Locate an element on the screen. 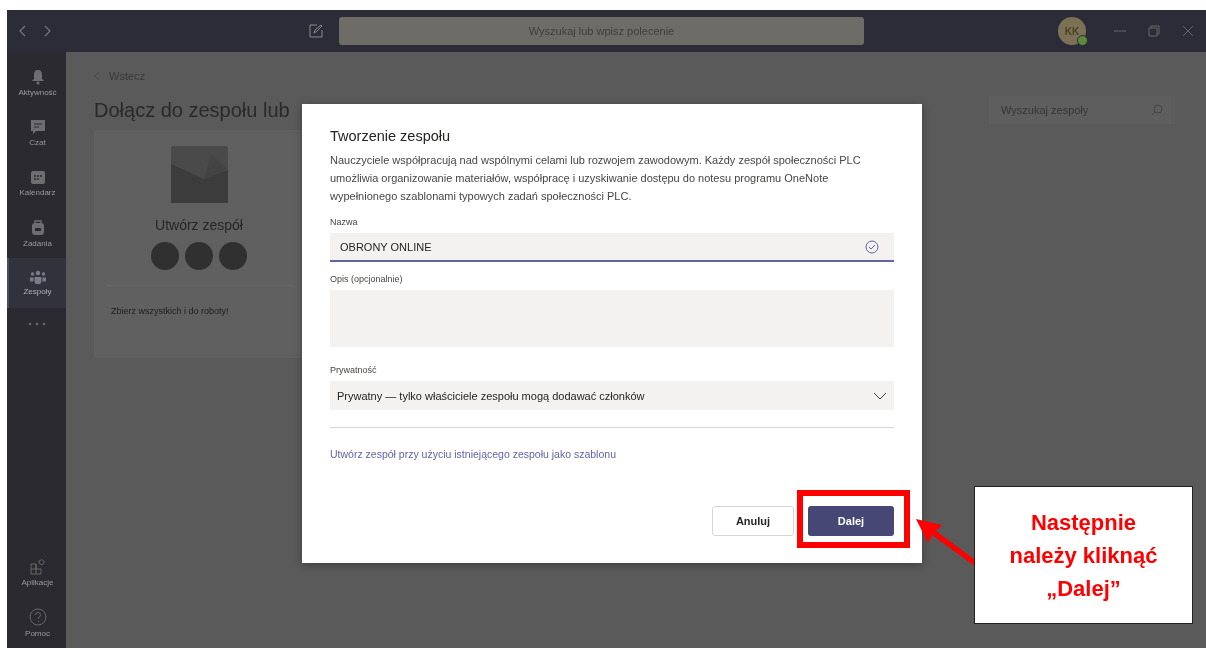 This screenshot has height=648, width=1206. chevron-down-icon is located at coordinates (880, 395).